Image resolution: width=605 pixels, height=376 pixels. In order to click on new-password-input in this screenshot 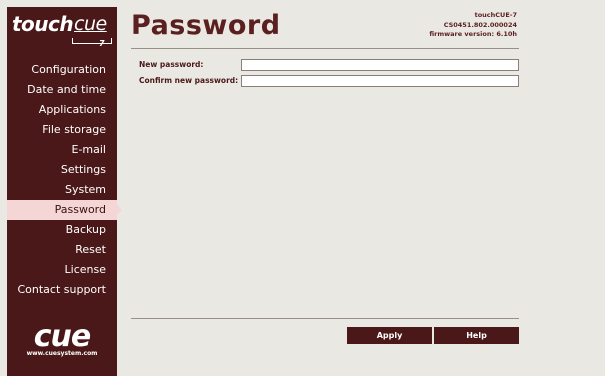, I will do `click(380, 65)`.